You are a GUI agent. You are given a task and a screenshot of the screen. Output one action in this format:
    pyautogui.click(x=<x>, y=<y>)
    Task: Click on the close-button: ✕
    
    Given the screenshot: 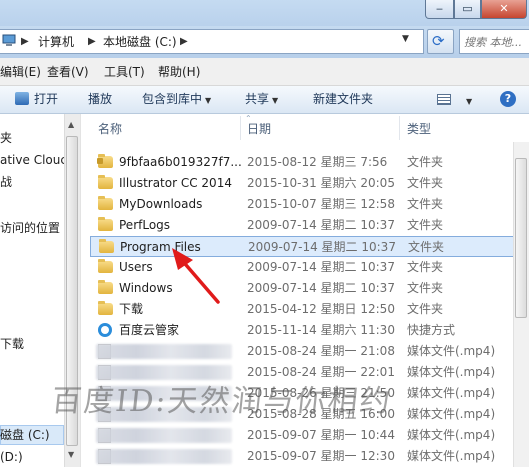 What is the action you would take?
    pyautogui.click(x=504, y=9)
    